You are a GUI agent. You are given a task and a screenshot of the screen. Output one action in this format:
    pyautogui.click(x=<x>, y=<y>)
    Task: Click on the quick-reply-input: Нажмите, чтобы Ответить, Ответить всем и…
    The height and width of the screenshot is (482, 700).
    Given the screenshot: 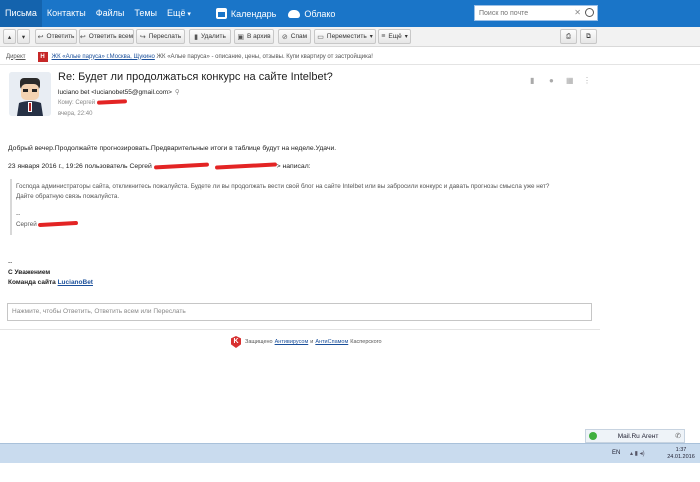 What is the action you would take?
    pyautogui.click(x=299, y=312)
    